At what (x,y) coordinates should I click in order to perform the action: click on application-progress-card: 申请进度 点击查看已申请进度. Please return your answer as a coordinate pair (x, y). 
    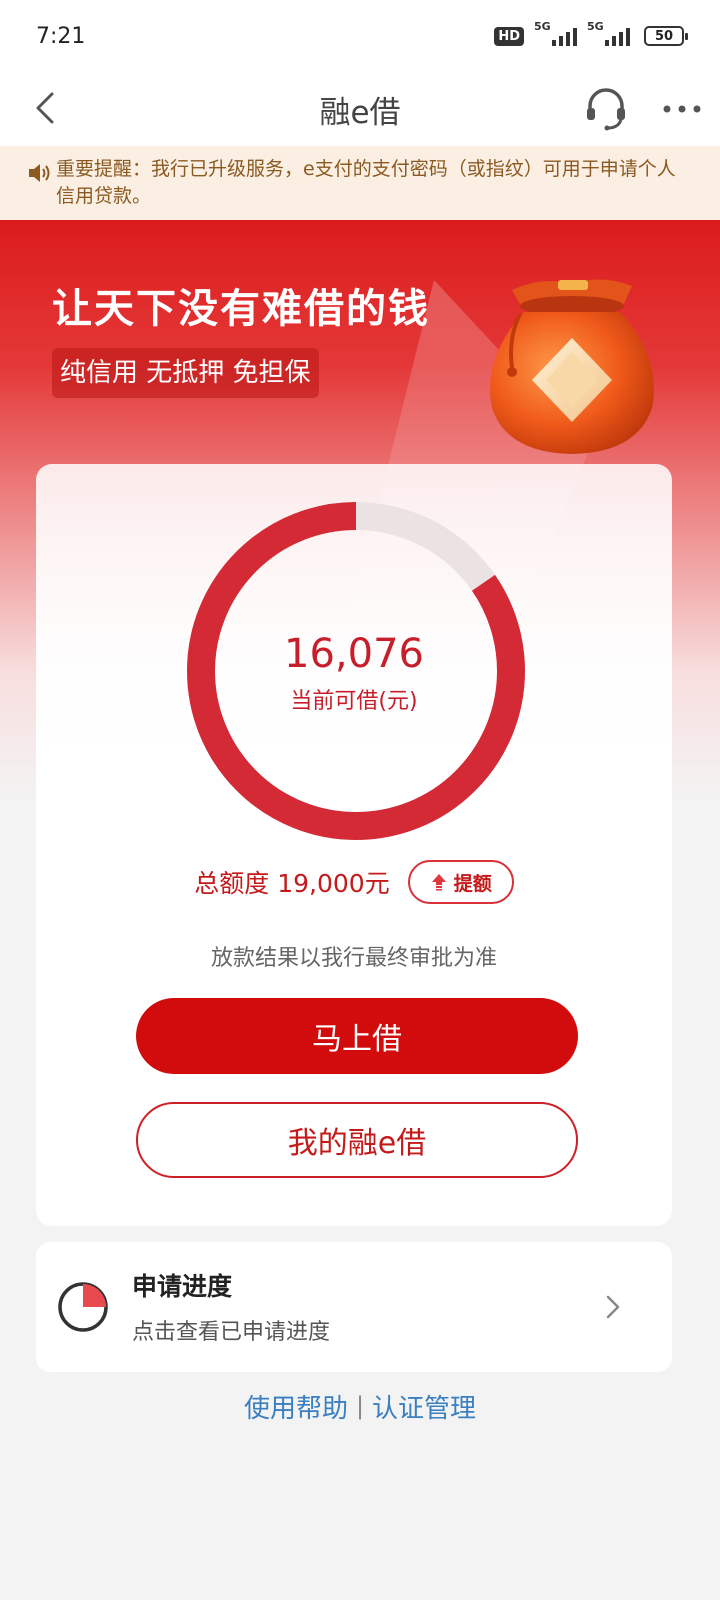
    Looking at the image, I should click on (354, 1307).